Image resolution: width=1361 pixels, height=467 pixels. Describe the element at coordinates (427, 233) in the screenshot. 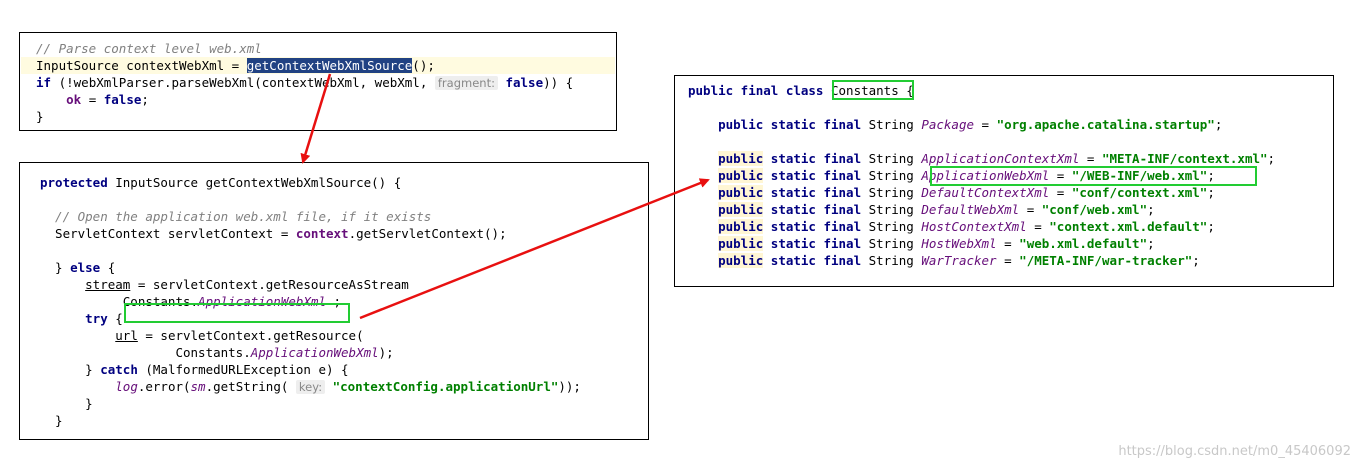

I see `code-token: .getServletContext();` at that location.